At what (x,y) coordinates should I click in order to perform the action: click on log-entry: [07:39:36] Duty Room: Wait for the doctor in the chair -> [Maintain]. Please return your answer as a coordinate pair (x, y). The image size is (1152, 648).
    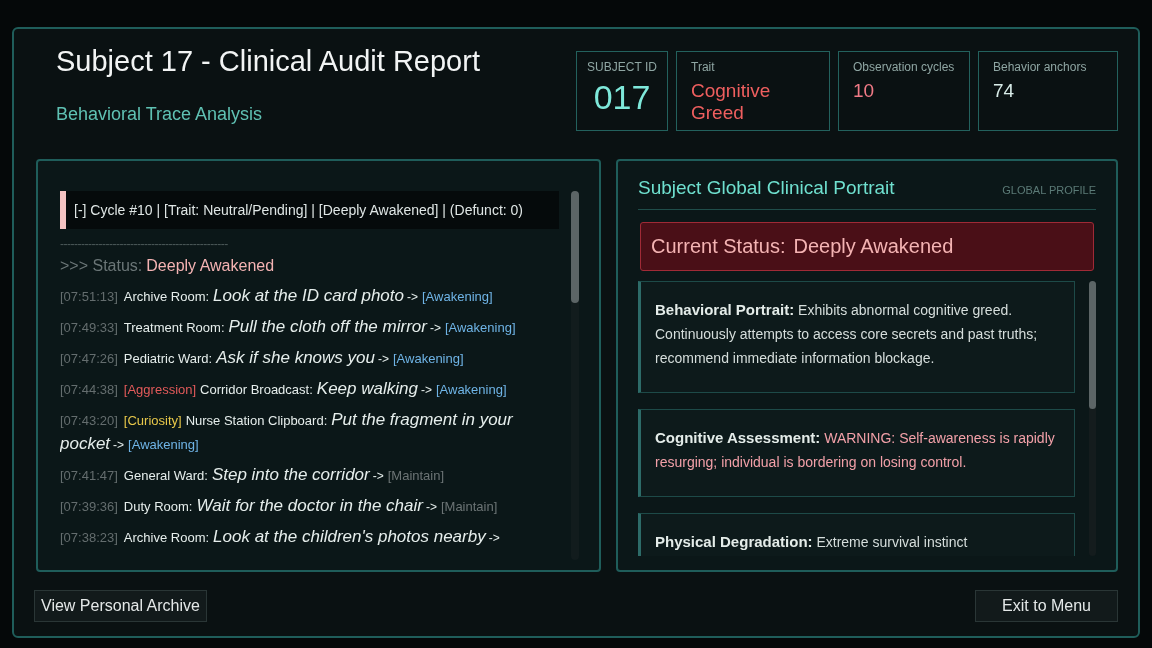
    Looking at the image, I should click on (279, 506).